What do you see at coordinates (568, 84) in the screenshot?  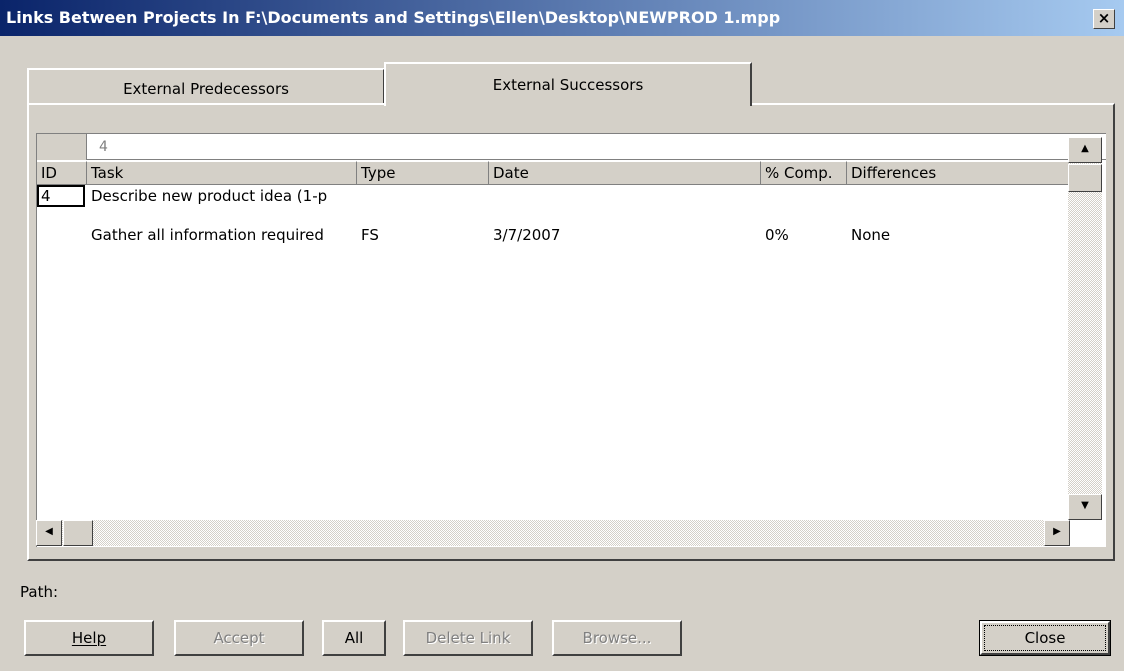 I see `tab-external-successors: External Successors` at bounding box center [568, 84].